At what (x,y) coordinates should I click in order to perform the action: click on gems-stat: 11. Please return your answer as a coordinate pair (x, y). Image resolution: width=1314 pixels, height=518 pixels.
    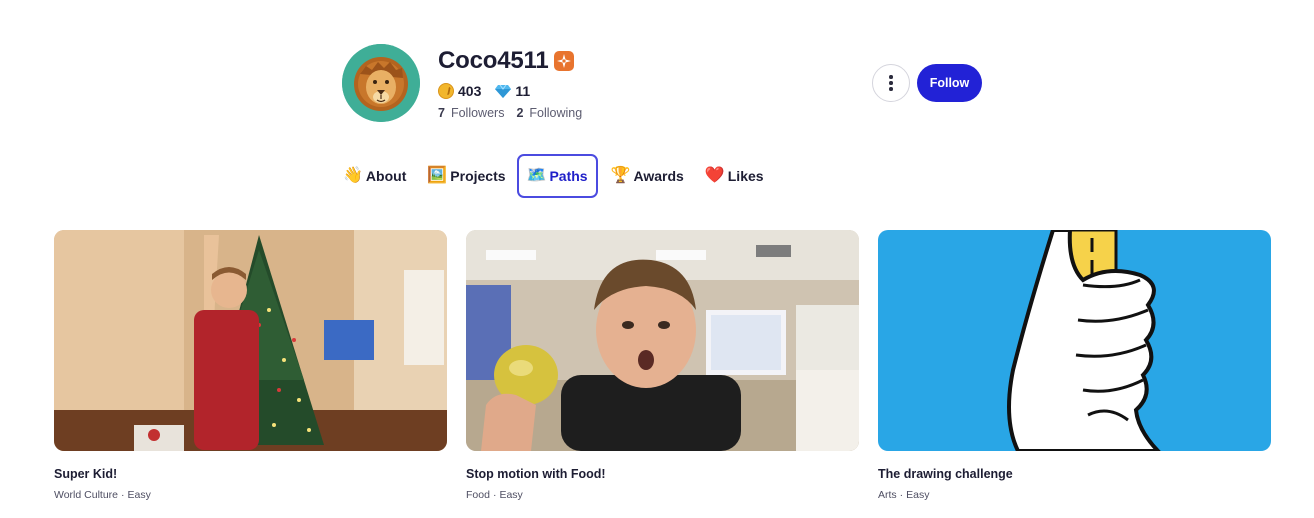
    Looking at the image, I should click on (512, 91).